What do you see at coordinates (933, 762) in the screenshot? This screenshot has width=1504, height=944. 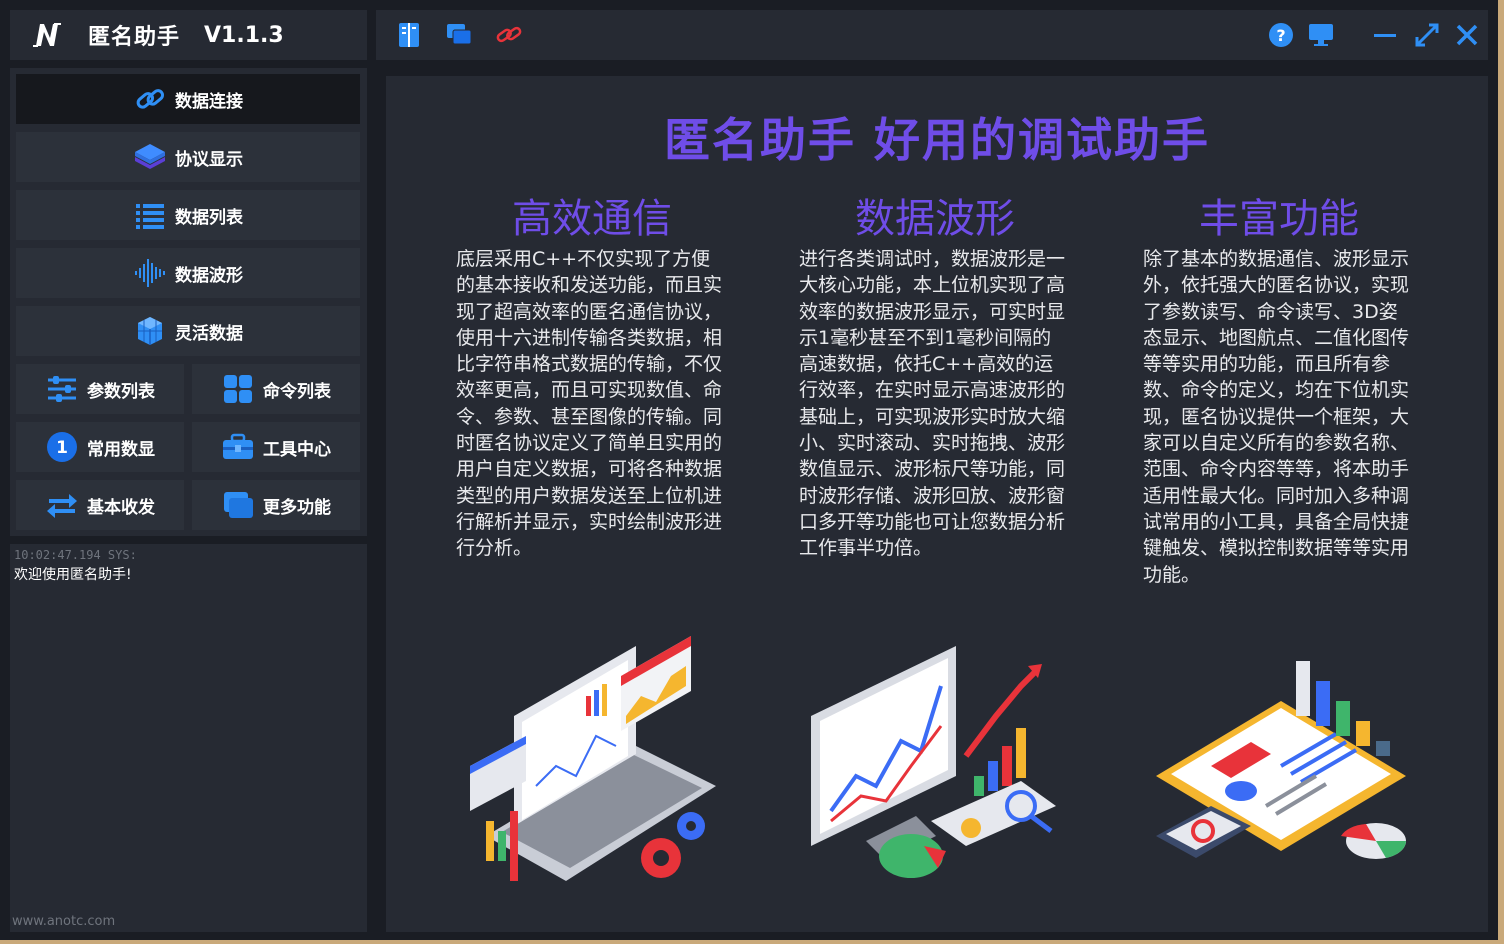 I see `monitor-growth-illustration` at bounding box center [933, 762].